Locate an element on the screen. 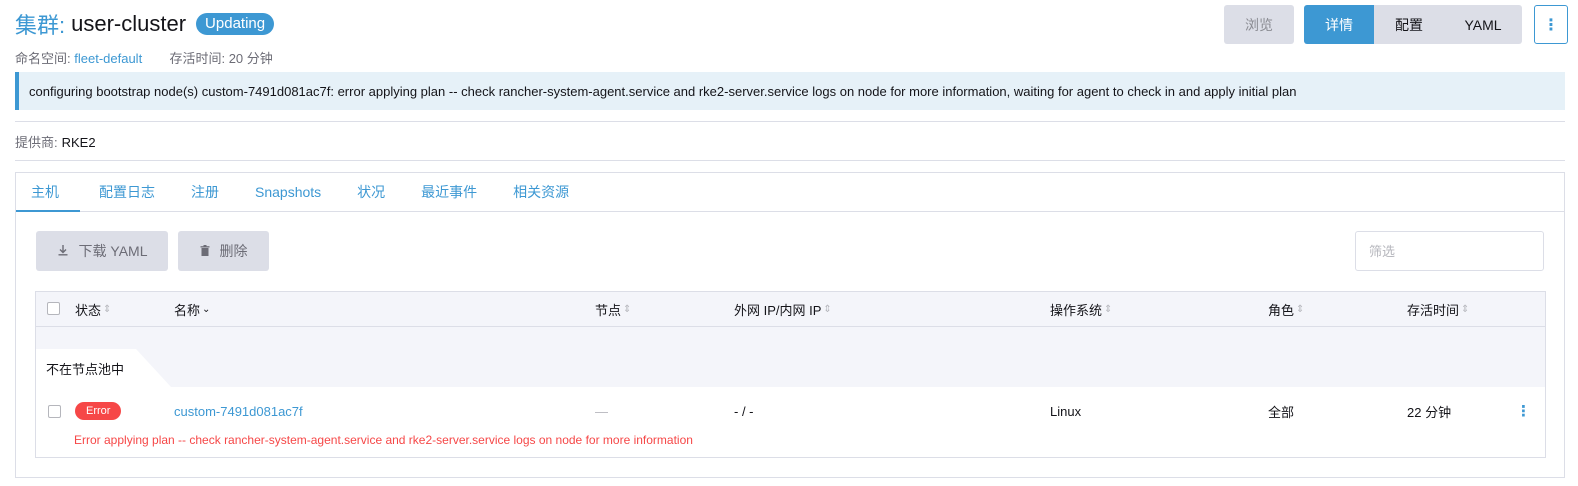 The image size is (1578, 486). tab-registration: 注册 is located at coordinates (204, 192).